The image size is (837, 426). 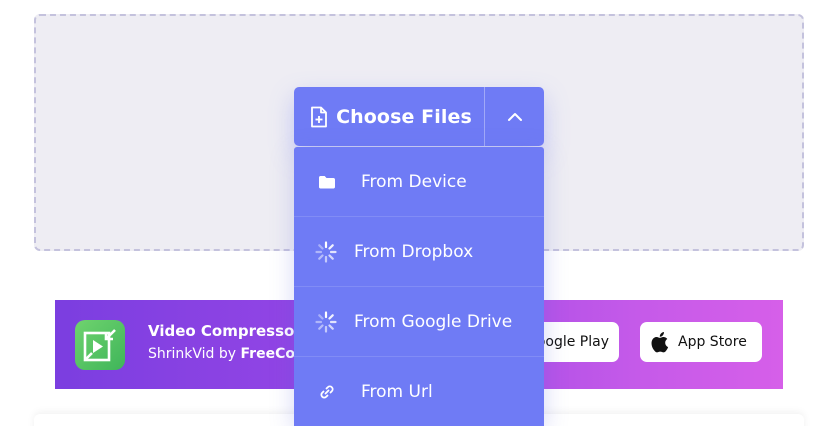 I want to click on link-icon, so click(x=327, y=392).